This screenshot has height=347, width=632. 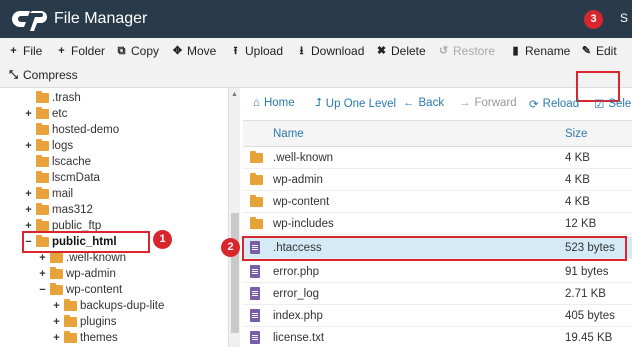 I want to click on move-button: ✥ Move, so click(x=194, y=51).